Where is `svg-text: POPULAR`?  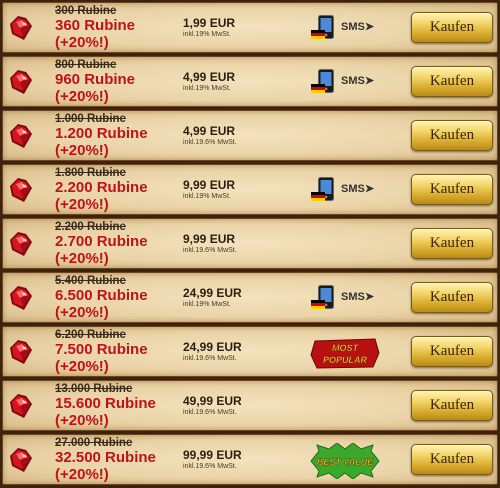
svg-text: POPULAR is located at coordinates (345, 360).